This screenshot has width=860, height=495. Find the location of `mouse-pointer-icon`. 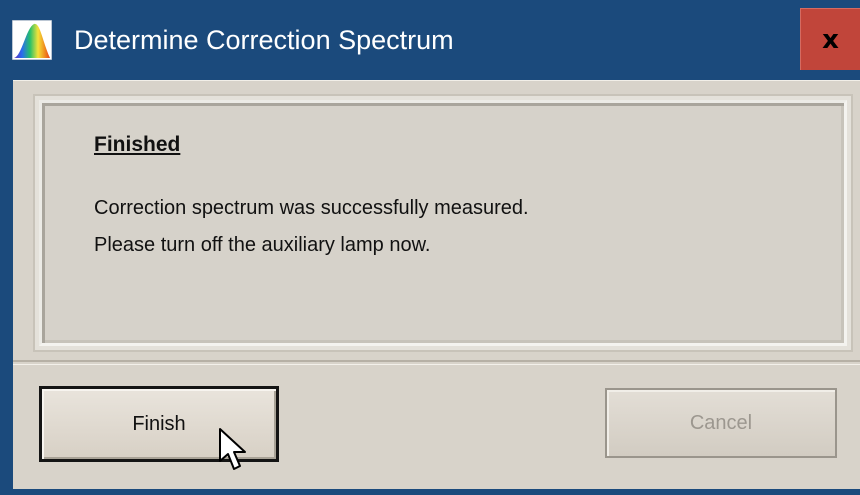

mouse-pointer-icon is located at coordinates (232, 449).